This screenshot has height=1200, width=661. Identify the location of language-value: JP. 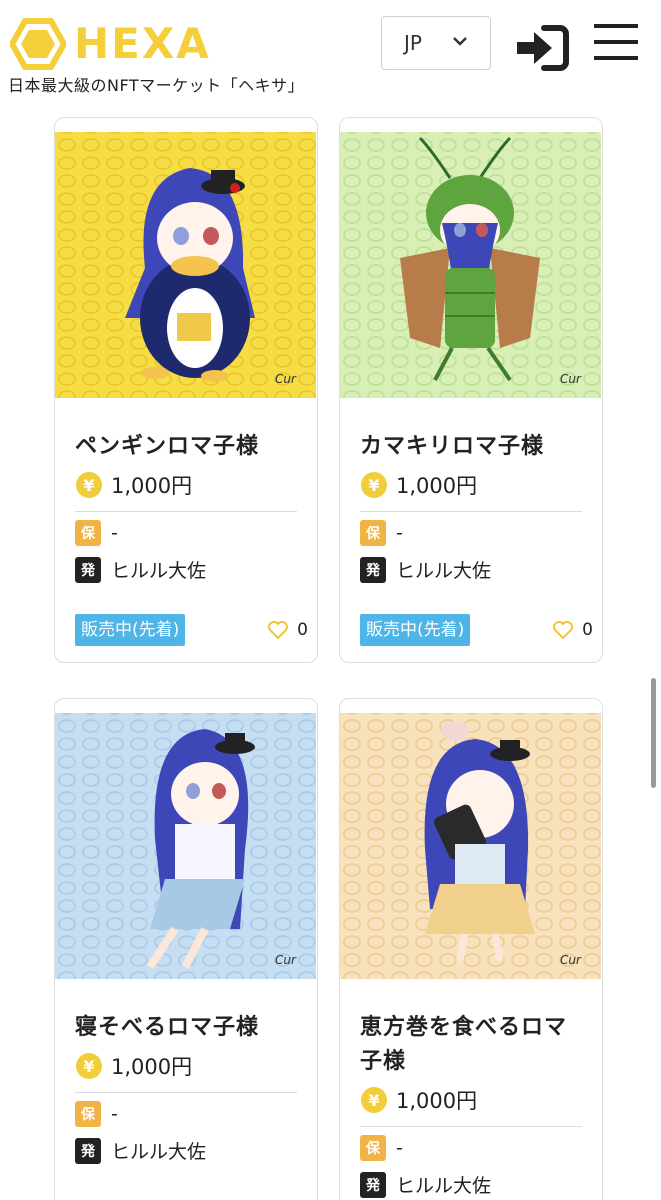
(413, 43).